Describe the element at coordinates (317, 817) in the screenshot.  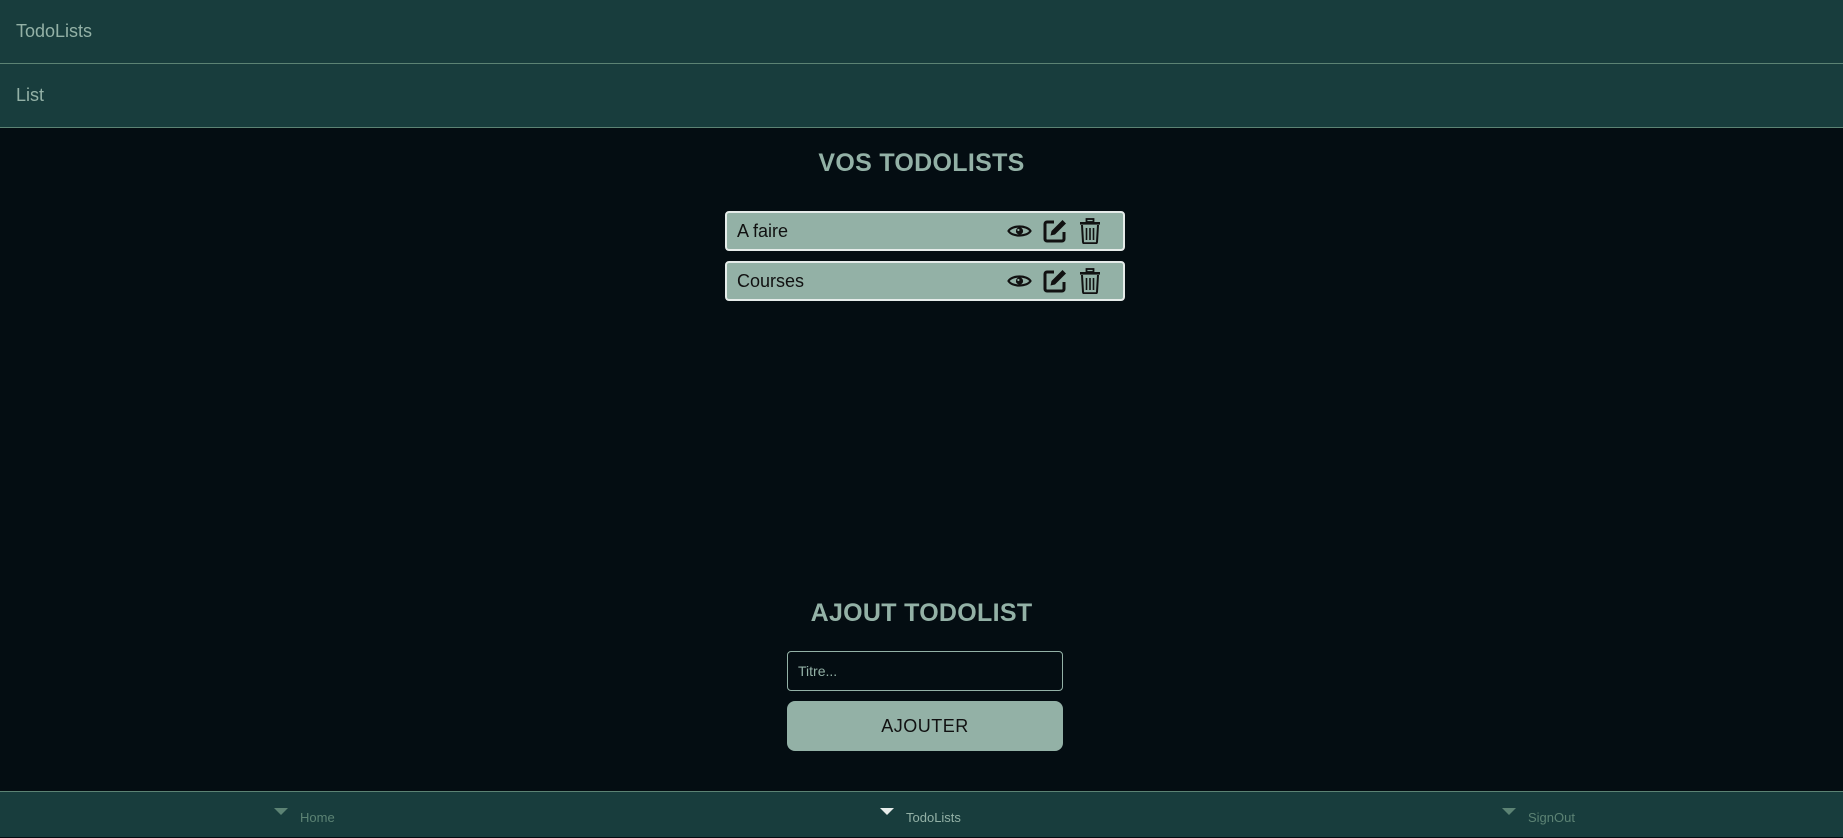
I see `nav-item-label: Home` at that location.